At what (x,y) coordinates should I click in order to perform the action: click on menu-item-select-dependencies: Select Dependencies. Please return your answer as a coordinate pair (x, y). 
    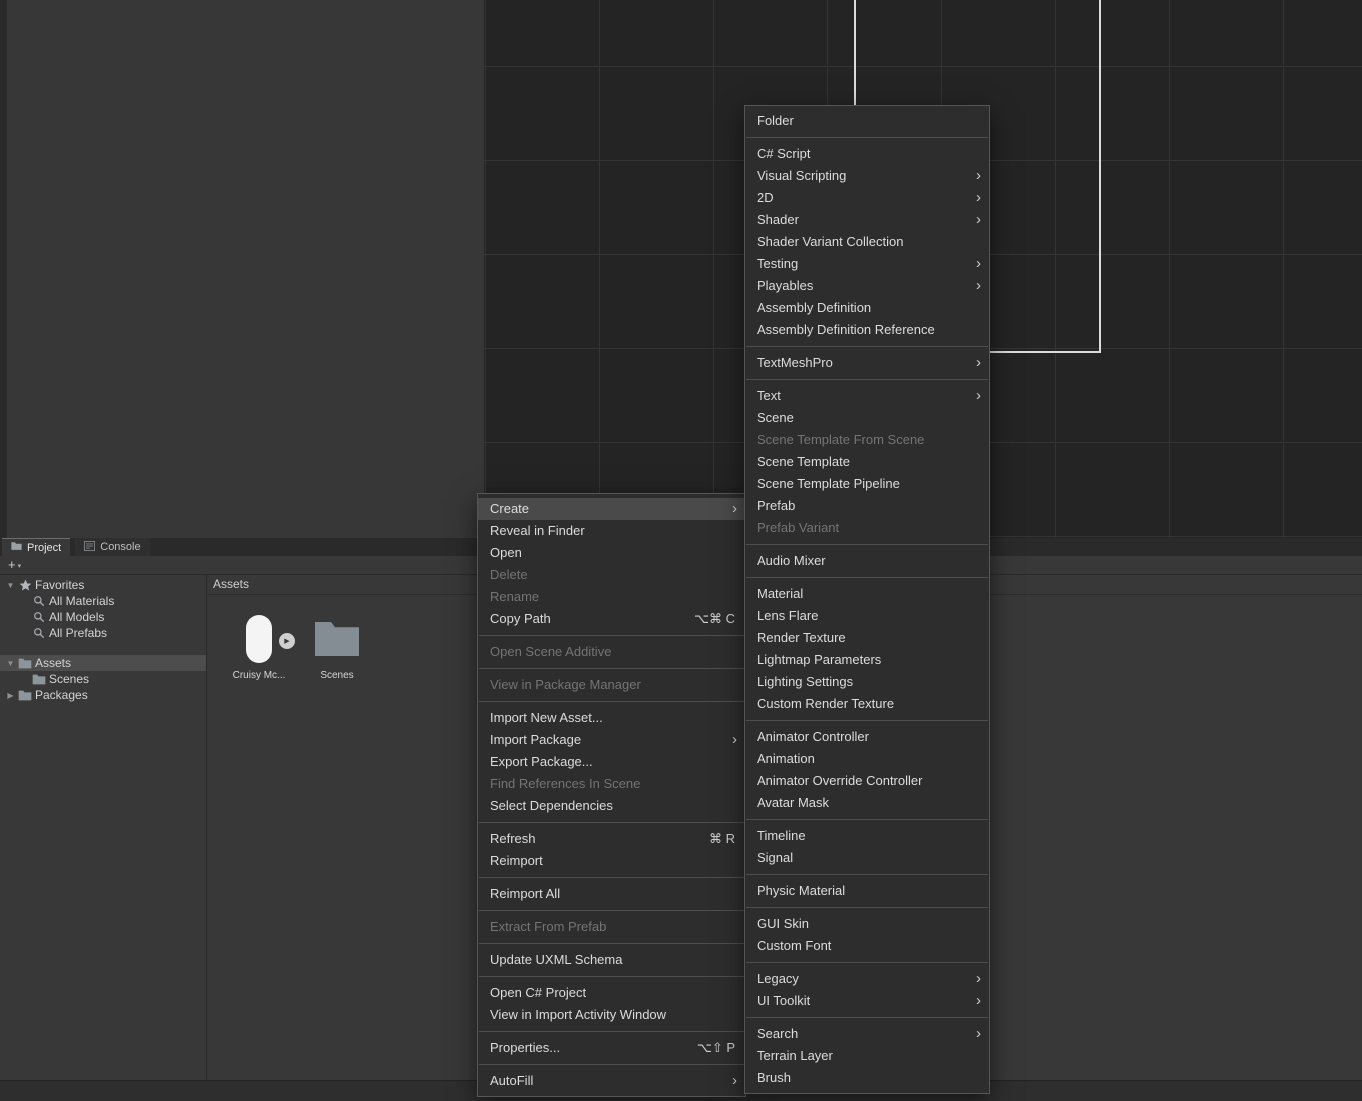
    Looking at the image, I should click on (611, 806).